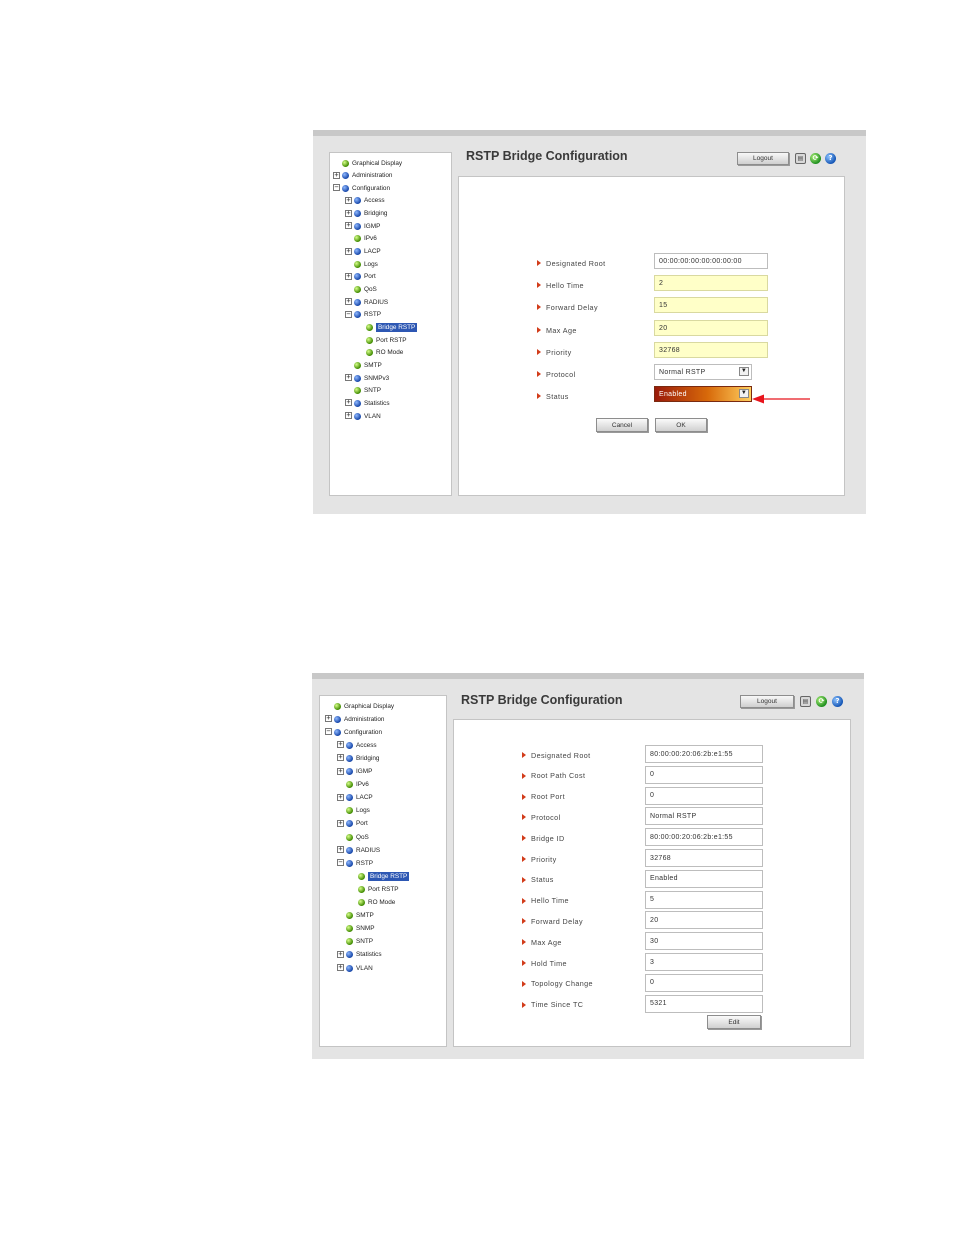  What do you see at coordinates (704, 899) in the screenshot?
I see `hello-time-value: 5` at bounding box center [704, 899].